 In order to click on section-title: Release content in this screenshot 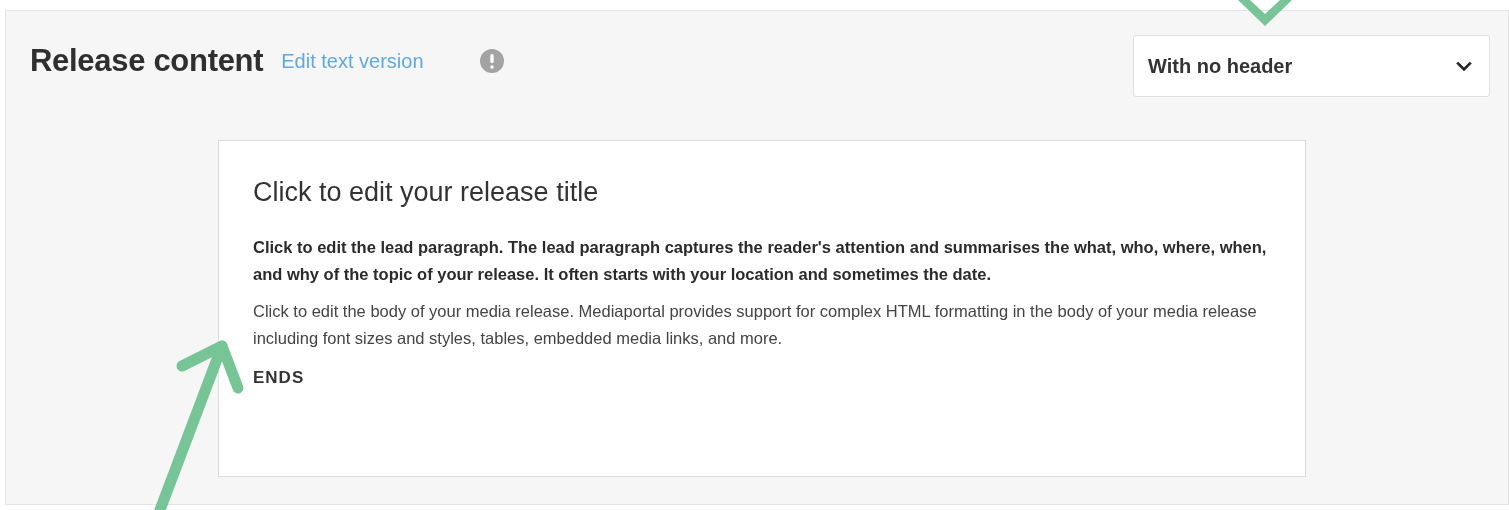, I will do `click(147, 61)`.